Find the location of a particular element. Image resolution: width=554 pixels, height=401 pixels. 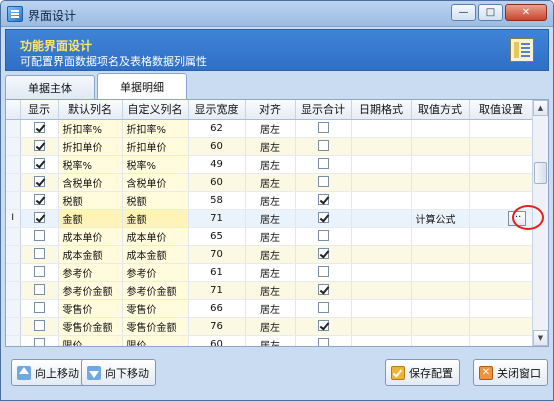

table-row: 折扣率% 折扣率% 62 居左 is located at coordinates (269, 128).